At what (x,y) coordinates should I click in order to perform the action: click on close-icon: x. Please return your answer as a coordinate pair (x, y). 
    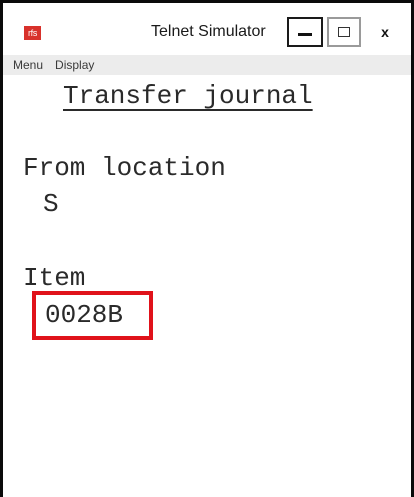
    Looking at the image, I should click on (385, 32).